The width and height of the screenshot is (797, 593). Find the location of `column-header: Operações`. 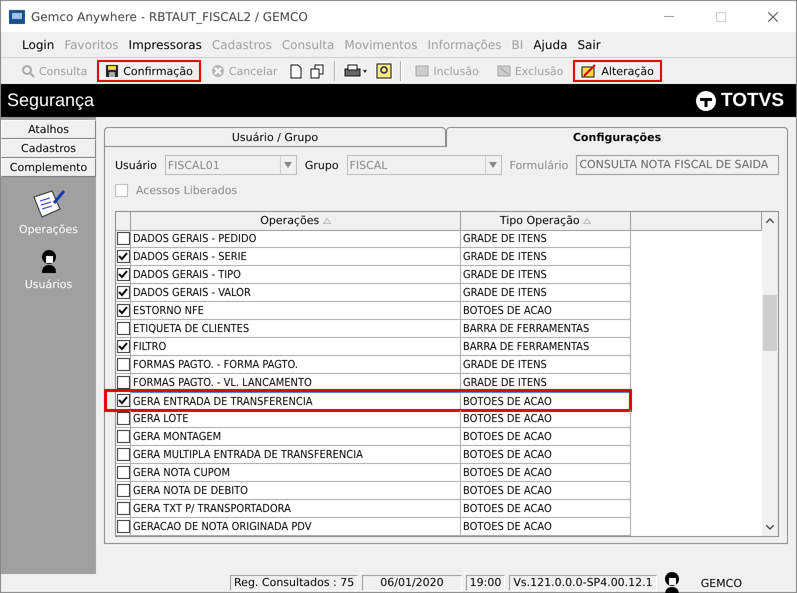

column-header: Operações is located at coordinates (296, 221).